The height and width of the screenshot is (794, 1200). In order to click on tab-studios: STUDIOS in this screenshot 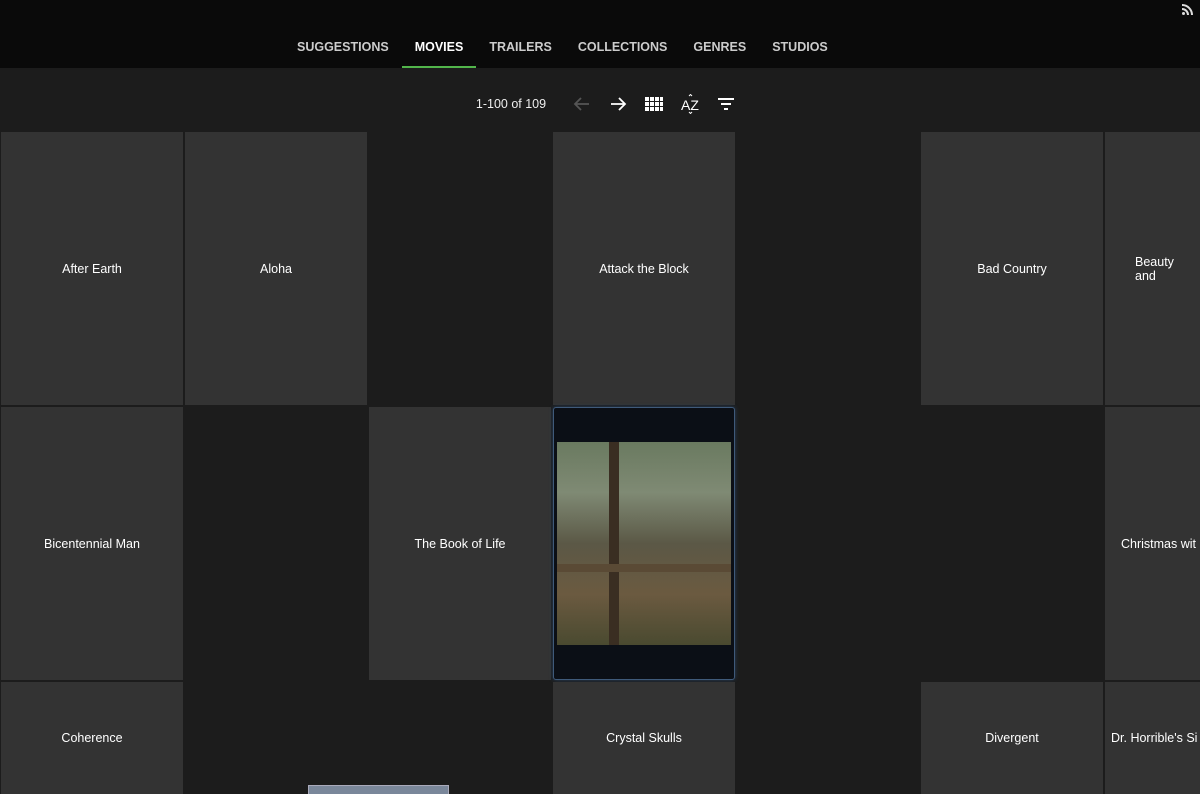, I will do `click(800, 48)`.